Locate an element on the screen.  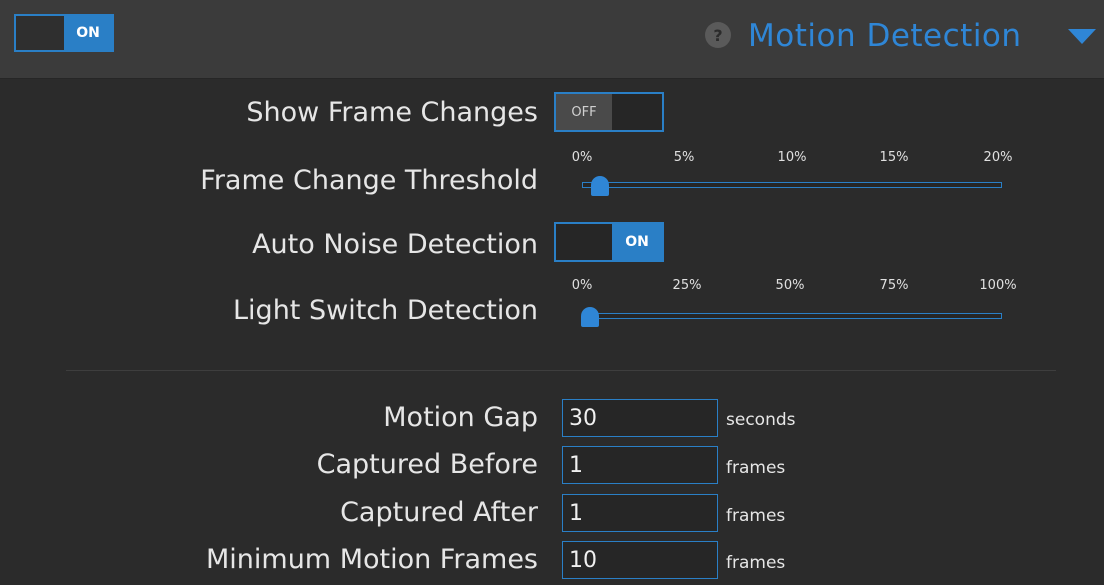
triangle-down-icon is located at coordinates (1082, 36).